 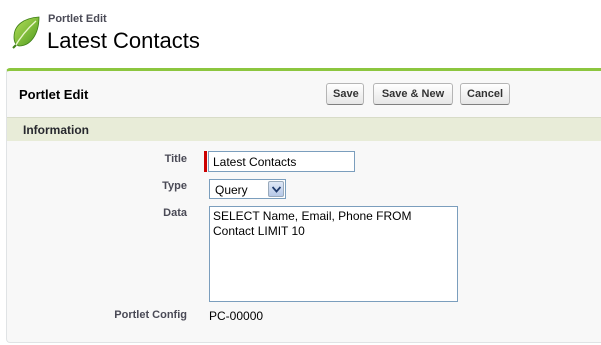 I want to click on portlet-config-label: Portlet Config, so click(x=150, y=315).